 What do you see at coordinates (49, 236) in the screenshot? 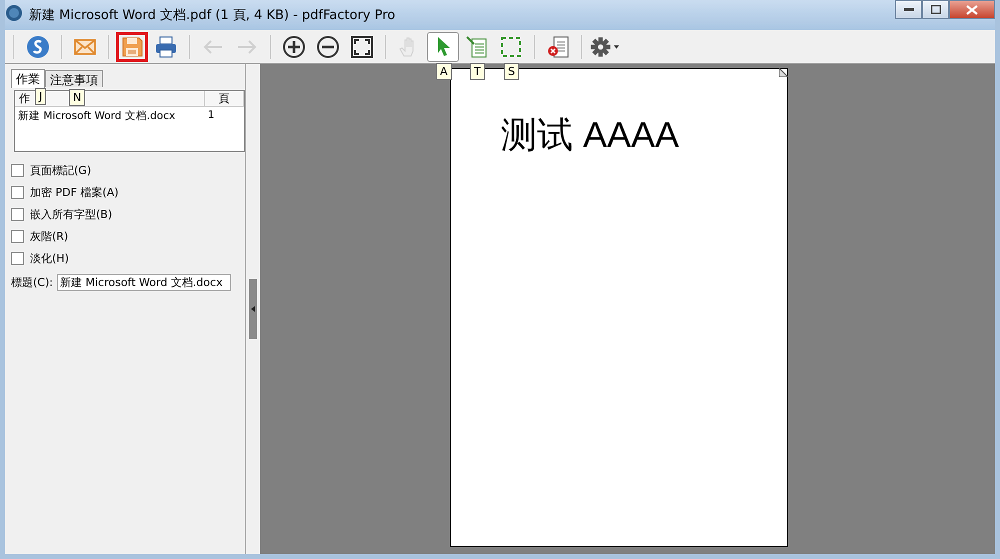
I see `option-label: 灰階(R)` at bounding box center [49, 236].